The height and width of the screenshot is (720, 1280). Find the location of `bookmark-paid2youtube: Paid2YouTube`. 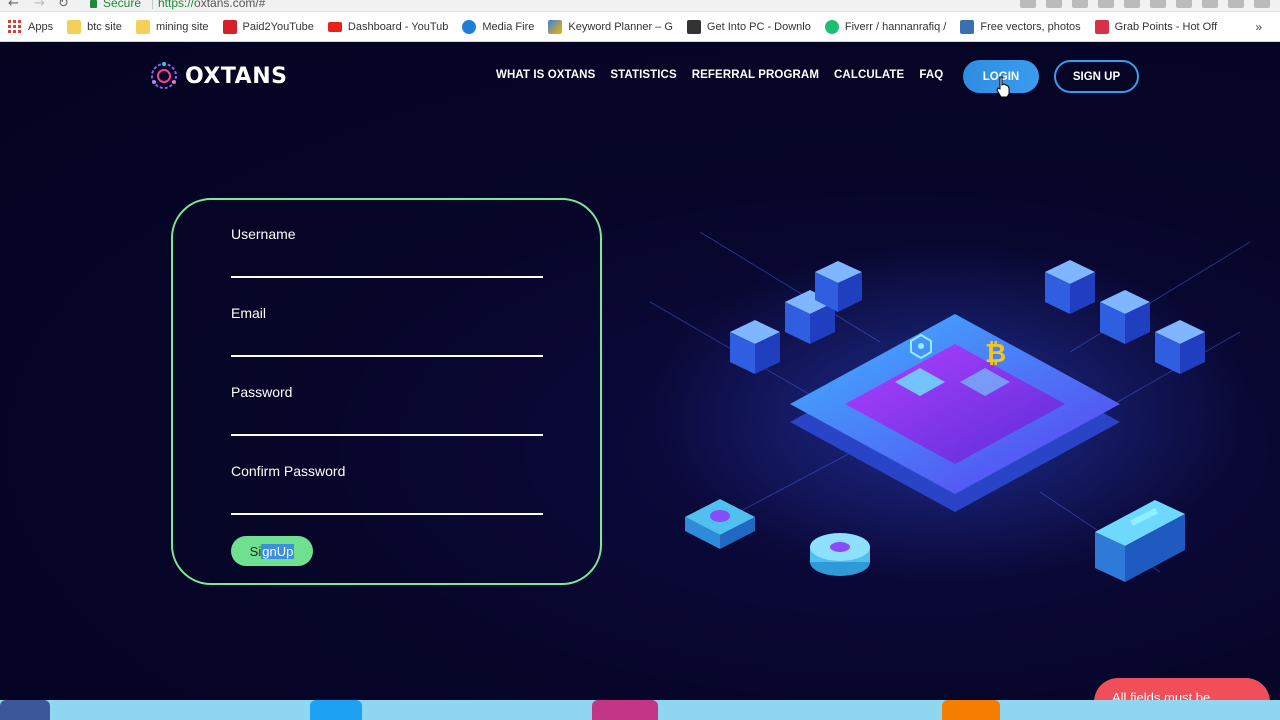

bookmark-paid2youtube: Paid2YouTube is located at coordinates (268, 26).